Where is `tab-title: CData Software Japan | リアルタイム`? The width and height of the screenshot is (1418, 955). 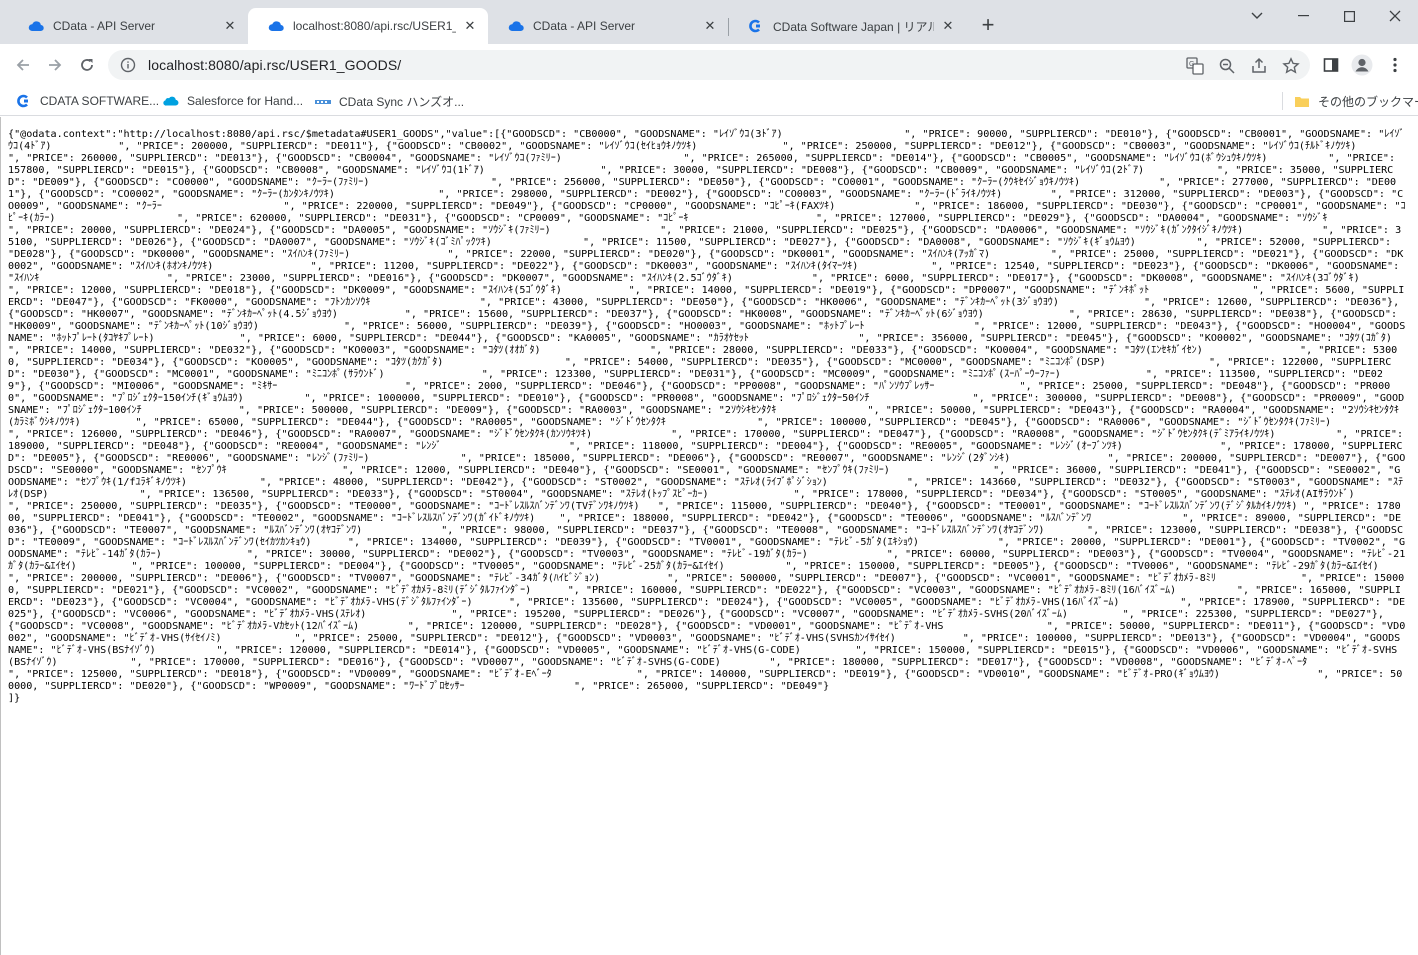
tab-title: CData Software Japan | リアルタイム is located at coordinates (853, 26).